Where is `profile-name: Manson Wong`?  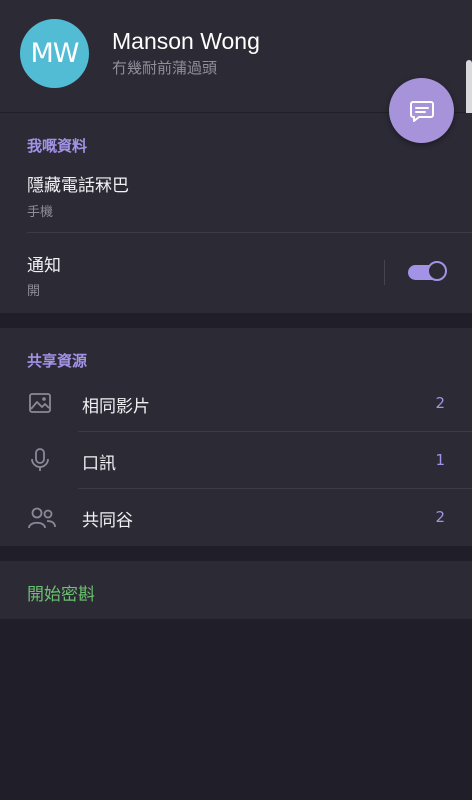 profile-name: Manson Wong is located at coordinates (186, 41).